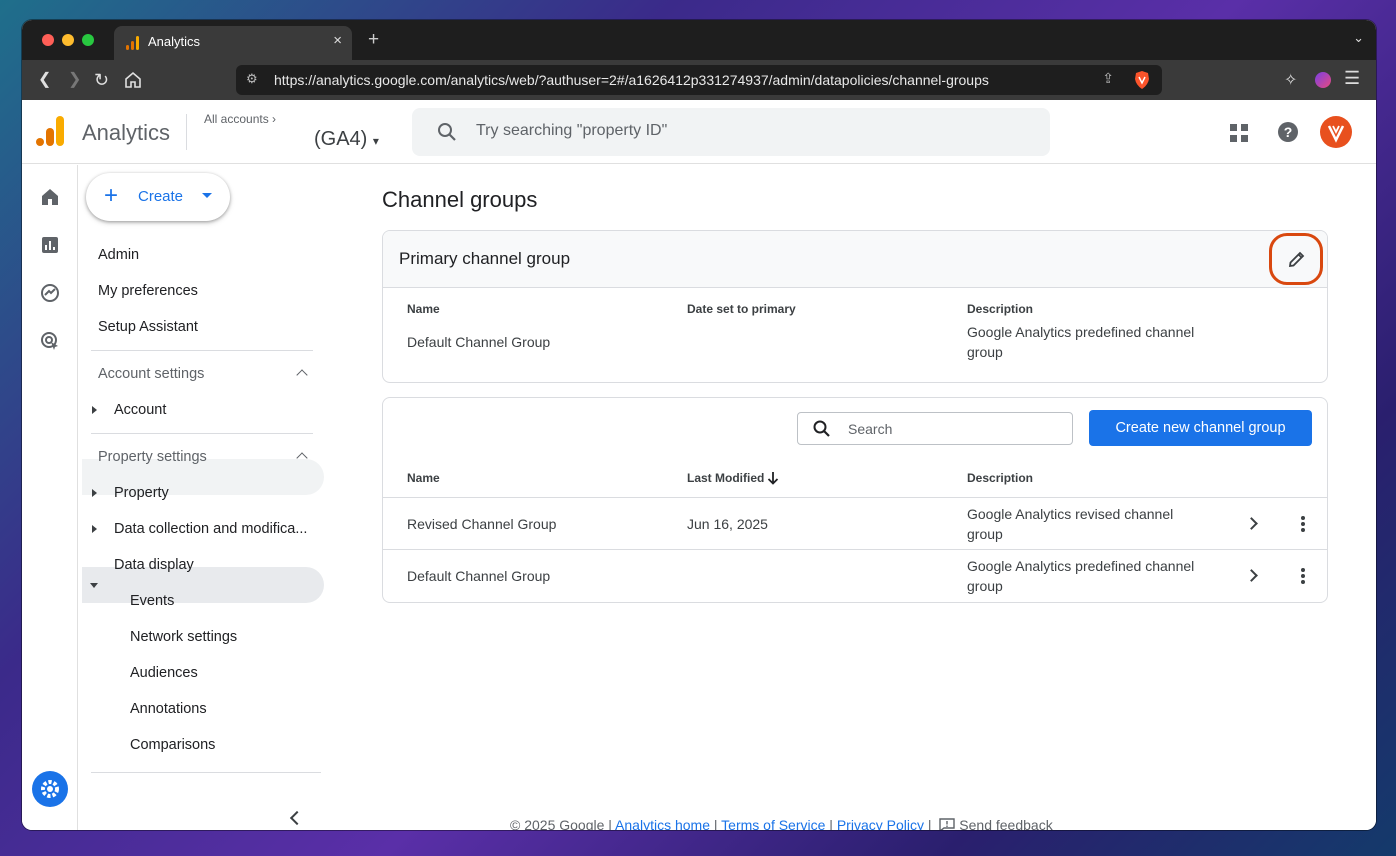  Describe the element at coordinates (126, 132) in the screenshot. I see `brand-name: Analytics` at that location.